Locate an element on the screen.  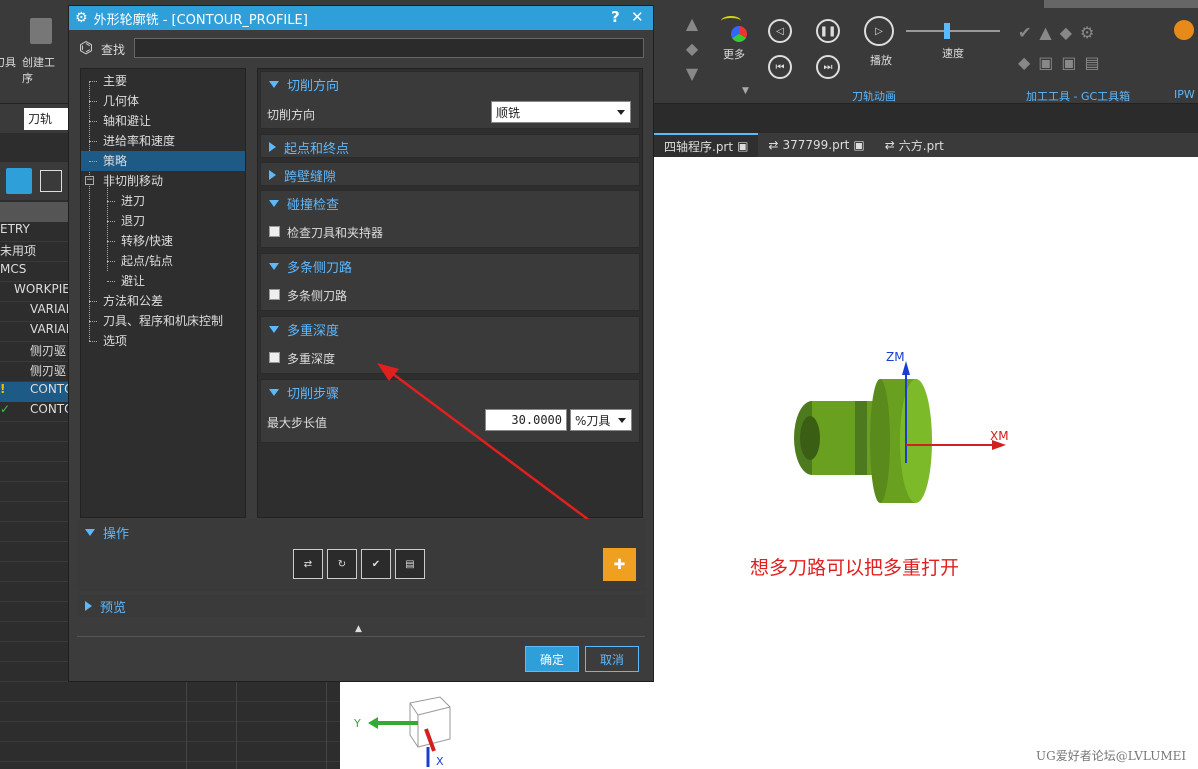
replay-icon: ↻ is located at coordinates (342, 564).